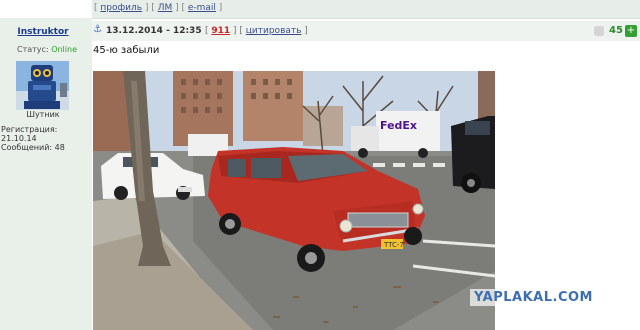 This screenshot has height=330, width=640. What do you see at coordinates (98, 30) in the screenshot?
I see `anchor-icon: ⚓` at bounding box center [98, 30].